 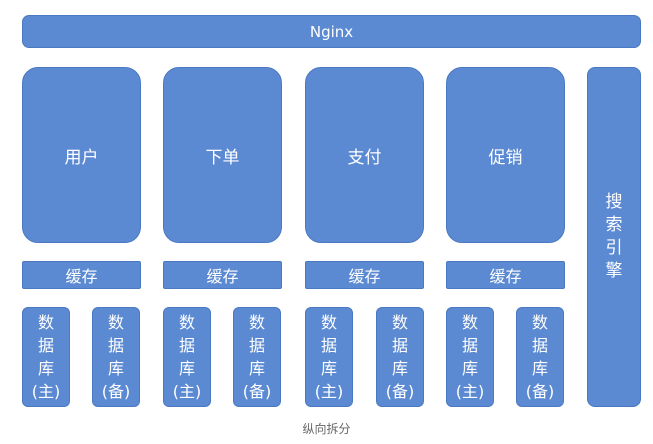 I want to click on nginx-layer: Nginx, so click(x=331, y=31).